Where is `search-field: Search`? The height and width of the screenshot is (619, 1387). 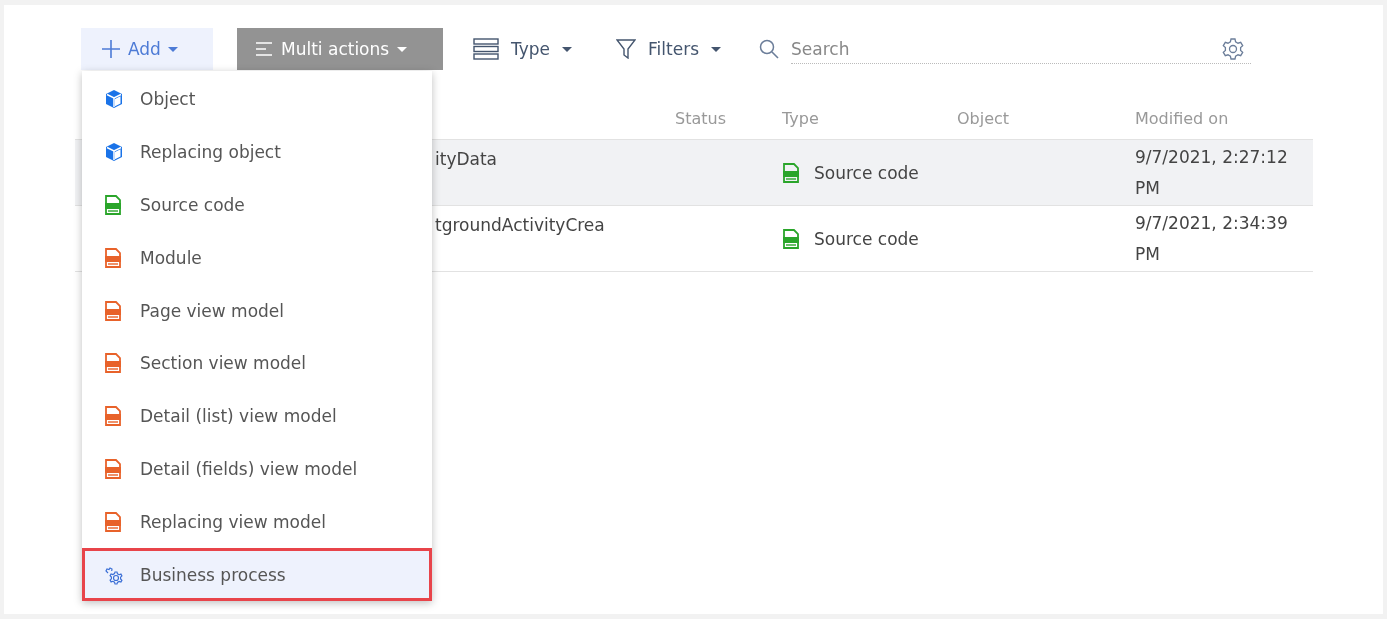
search-field: Search is located at coordinates (1021, 49).